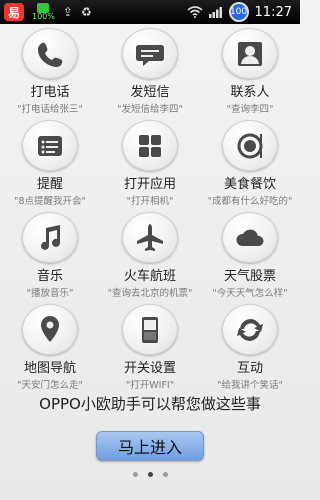 Image resolution: width=320 pixels, height=500 pixels. I want to click on recycle-icon: ♻, so click(86, 12).